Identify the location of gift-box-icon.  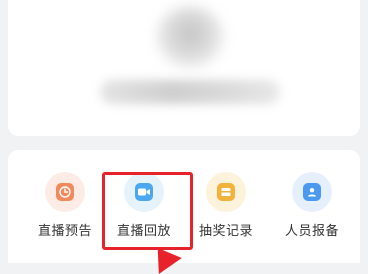
(226, 192).